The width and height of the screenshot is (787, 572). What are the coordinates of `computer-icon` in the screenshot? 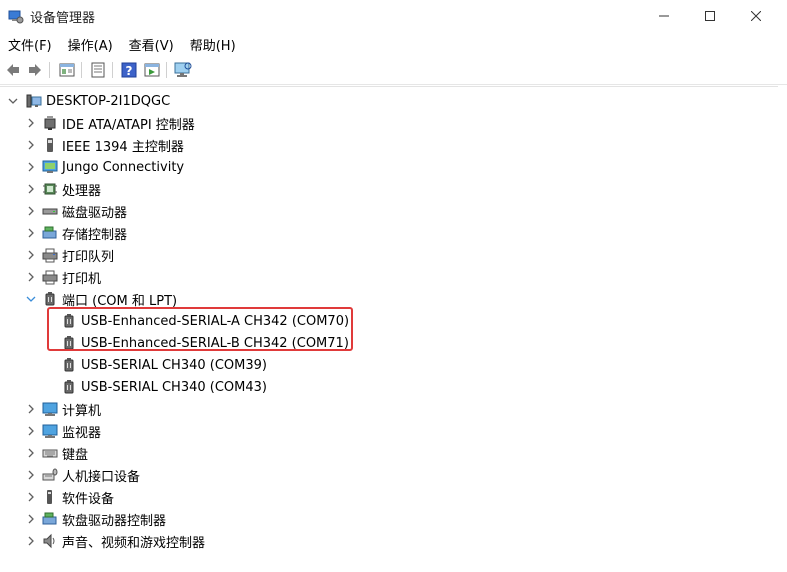 It's located at (50, 409).